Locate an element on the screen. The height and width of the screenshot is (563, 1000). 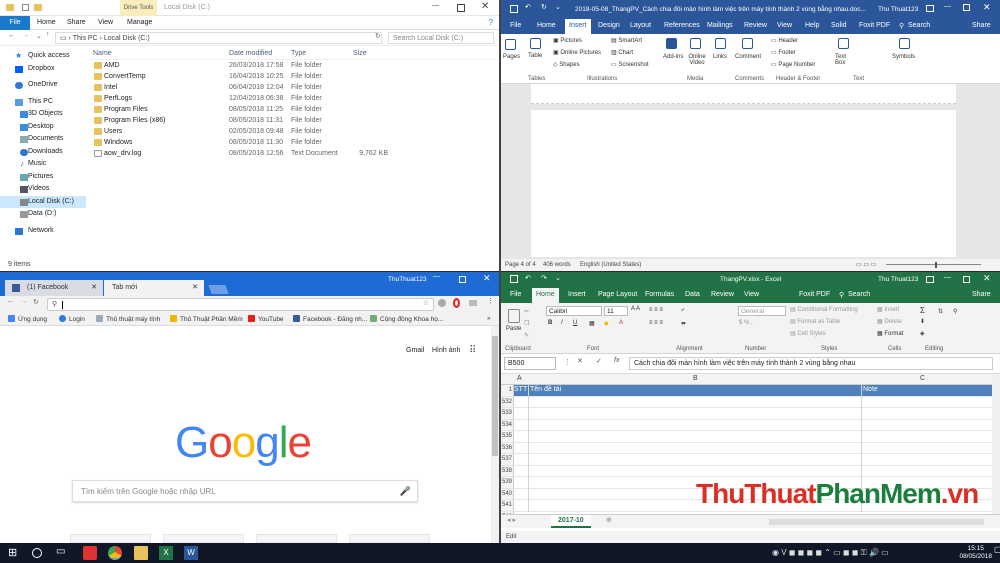
windows-start-icon: ⊞ is located at coordinates (15, 553).